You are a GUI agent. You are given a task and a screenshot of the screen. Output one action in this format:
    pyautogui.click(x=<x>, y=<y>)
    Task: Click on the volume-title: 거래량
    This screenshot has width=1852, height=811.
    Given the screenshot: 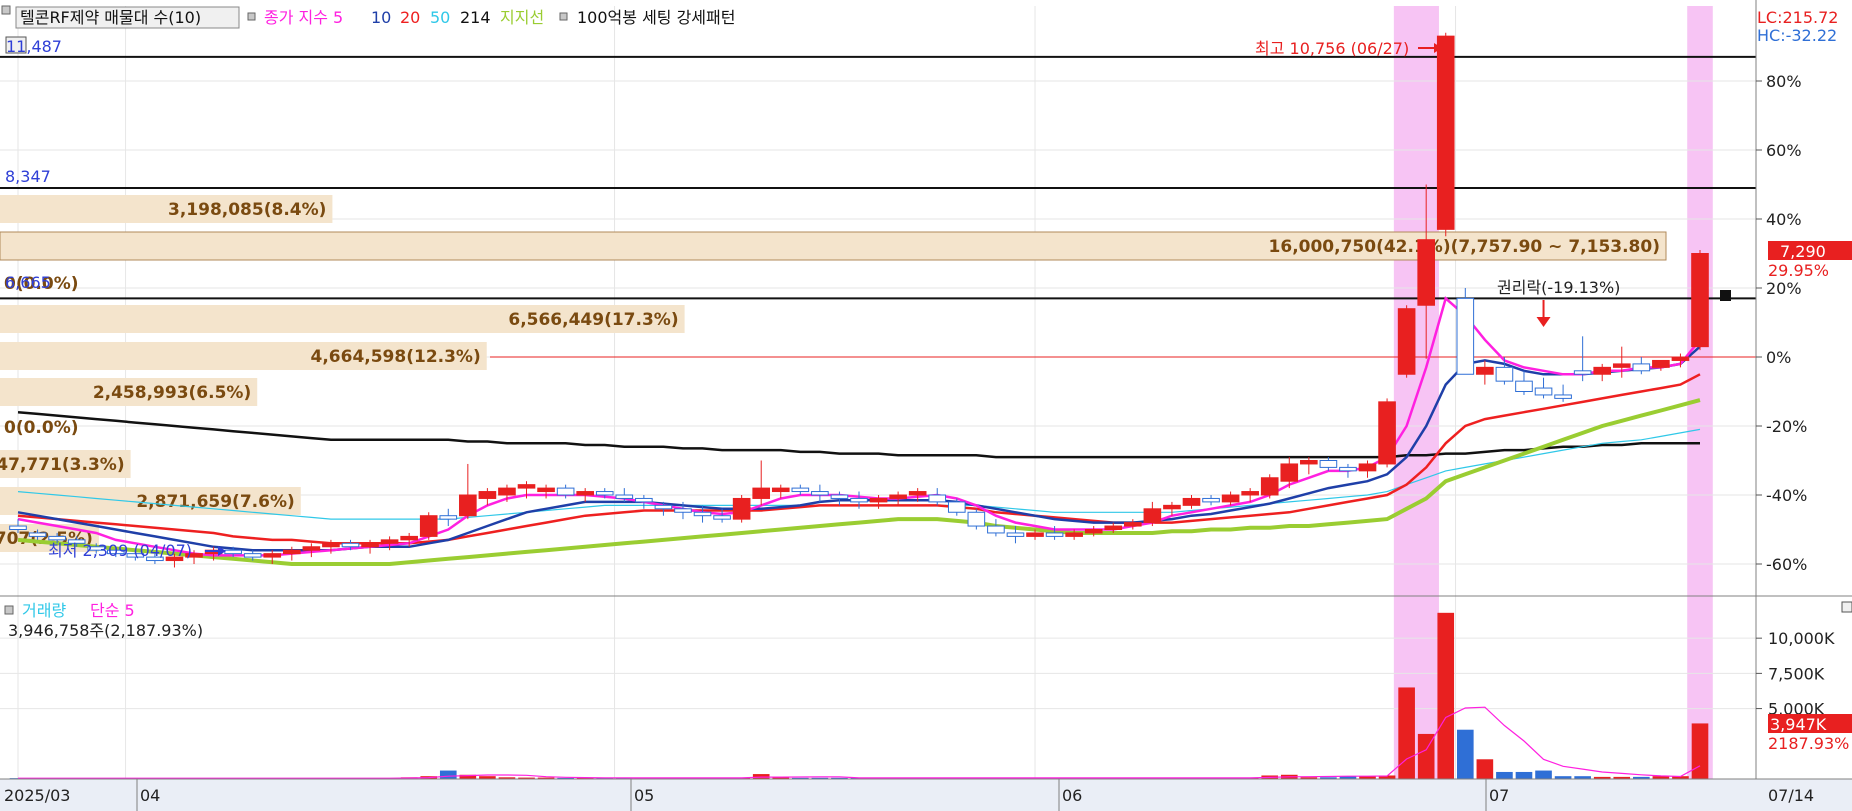 What is the action you would take?
    pyautogui.click(x=44, y=610)
    